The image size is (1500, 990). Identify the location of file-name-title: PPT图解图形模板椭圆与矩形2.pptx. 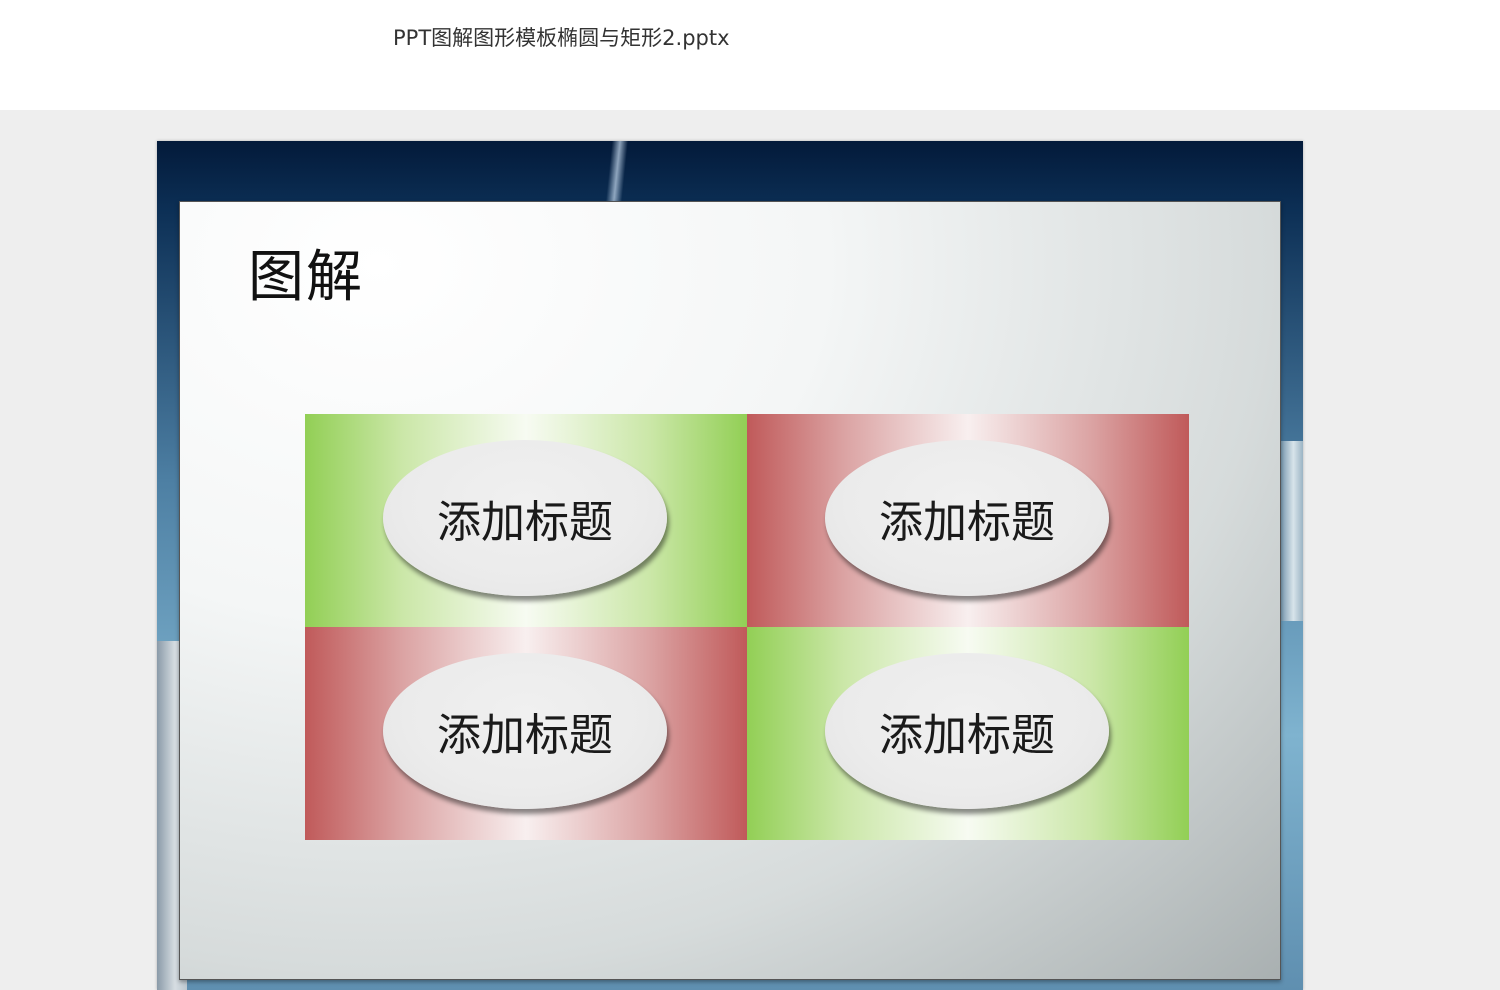
(561, 38).